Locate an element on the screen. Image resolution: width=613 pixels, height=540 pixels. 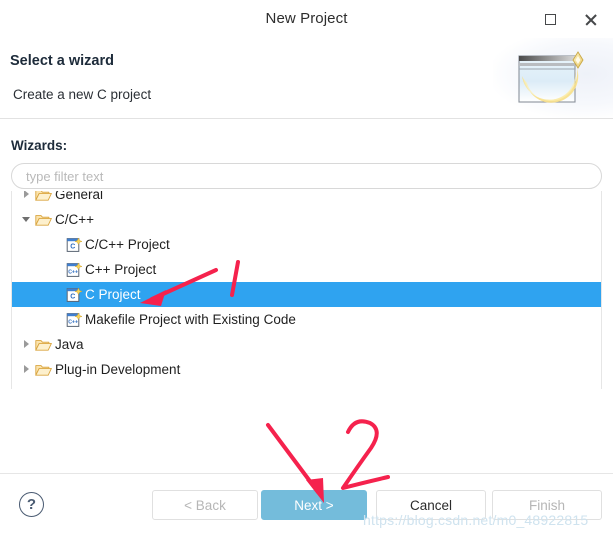
page-description: Create a new C project is located at coordinates (82, 94).